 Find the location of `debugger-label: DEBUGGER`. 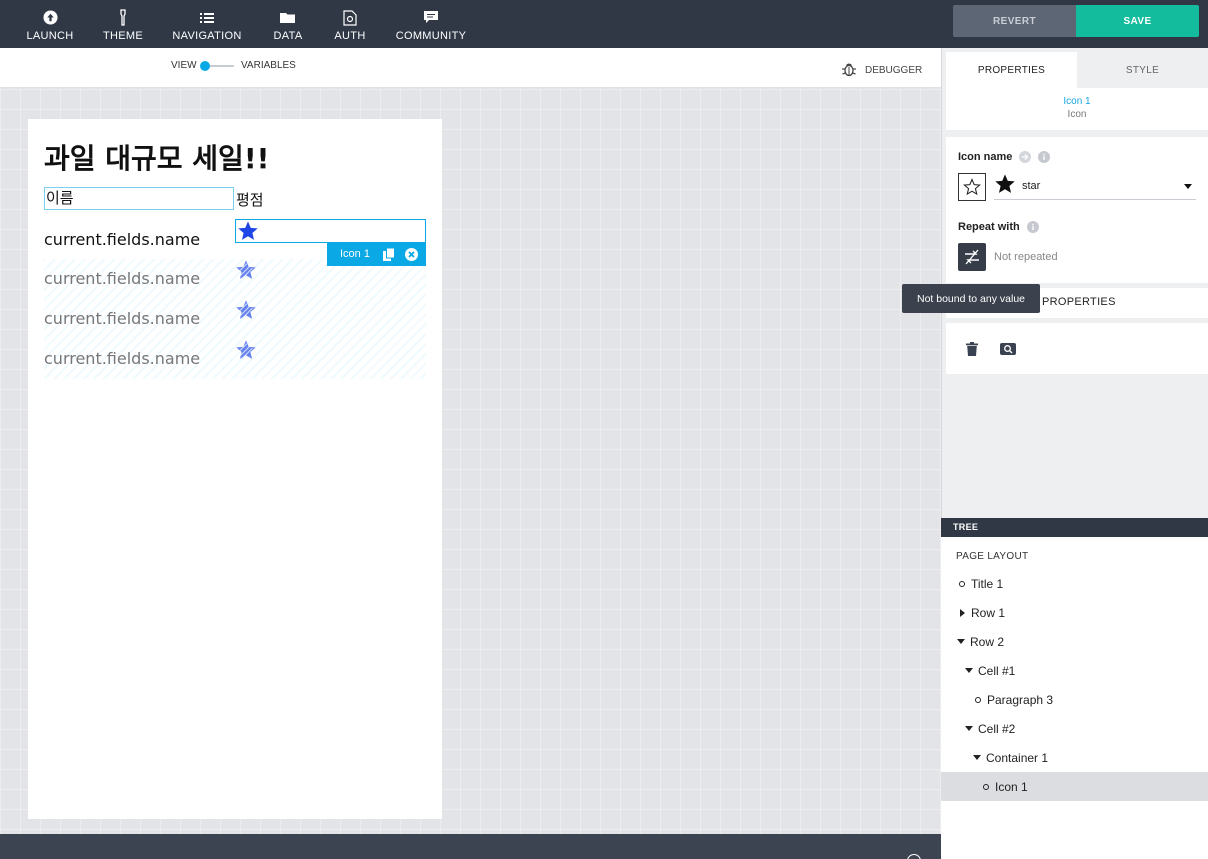

debugger-label: DEBUGGER is located at coordinates (894, 70).